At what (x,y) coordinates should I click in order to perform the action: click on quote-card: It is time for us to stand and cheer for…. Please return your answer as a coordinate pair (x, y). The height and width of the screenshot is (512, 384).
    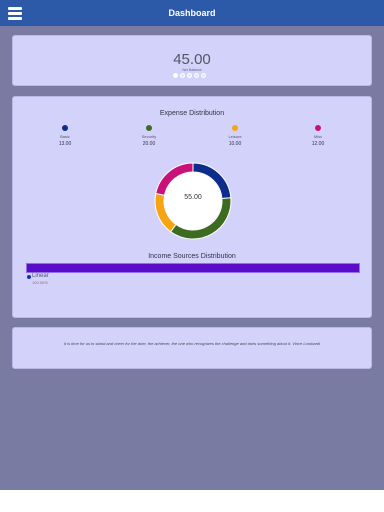
    Looking at the image, I should click on (192, 348).